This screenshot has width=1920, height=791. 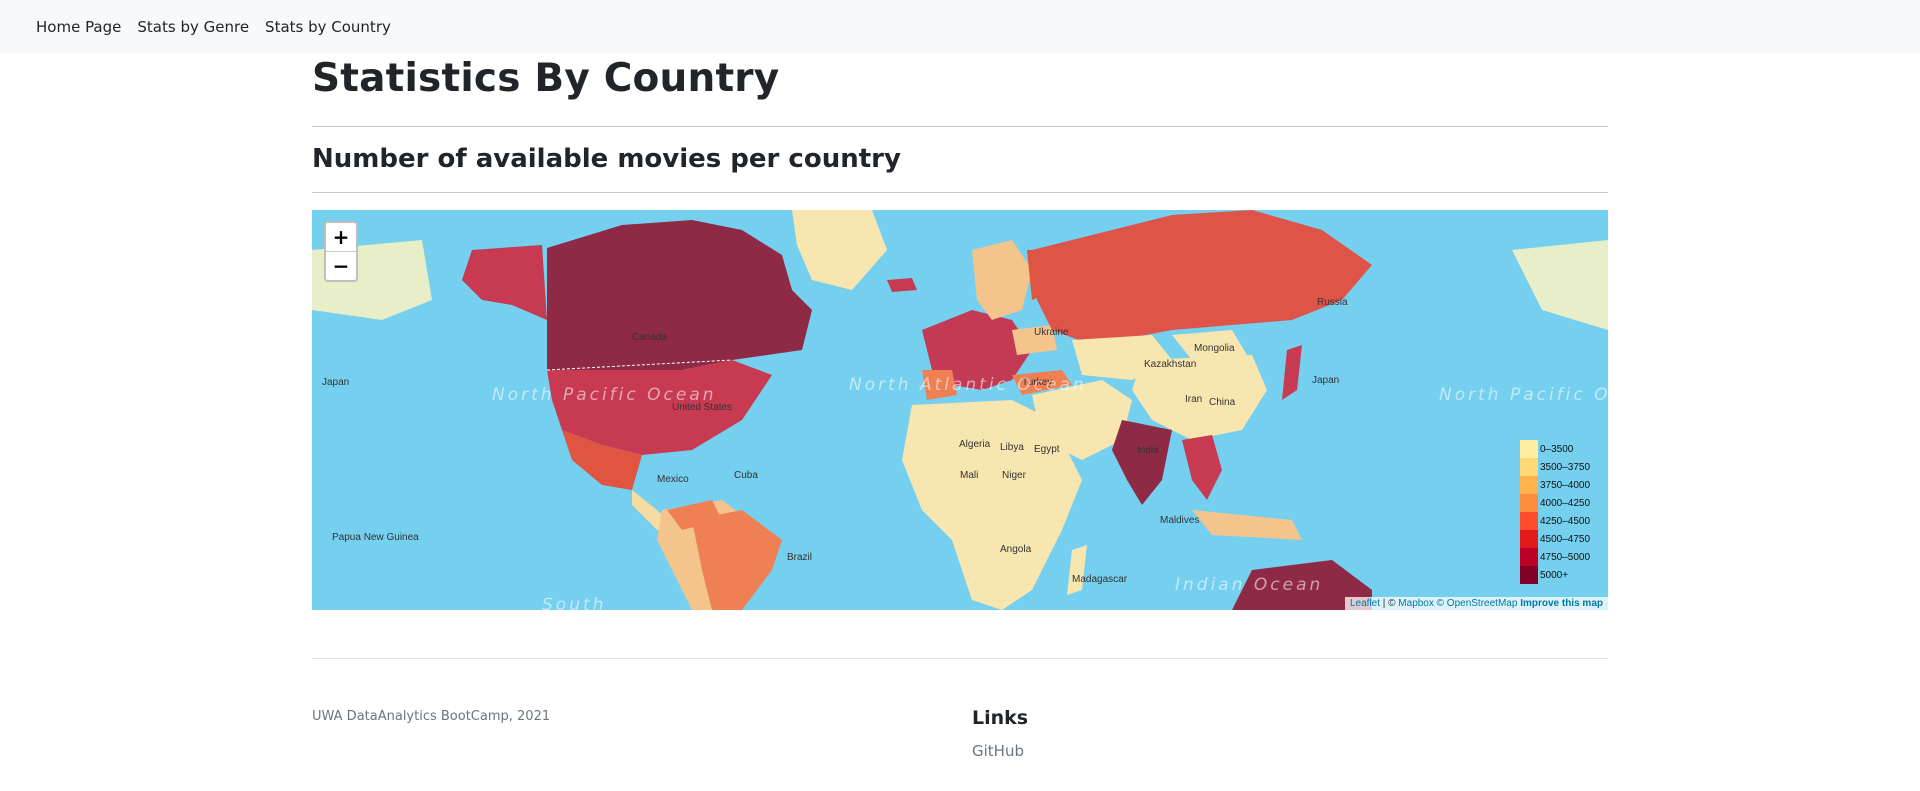 What do you see at coordinates (1222, 402) in the screenshot?
I see `country-label: China` at bounding box center [1222, 402].